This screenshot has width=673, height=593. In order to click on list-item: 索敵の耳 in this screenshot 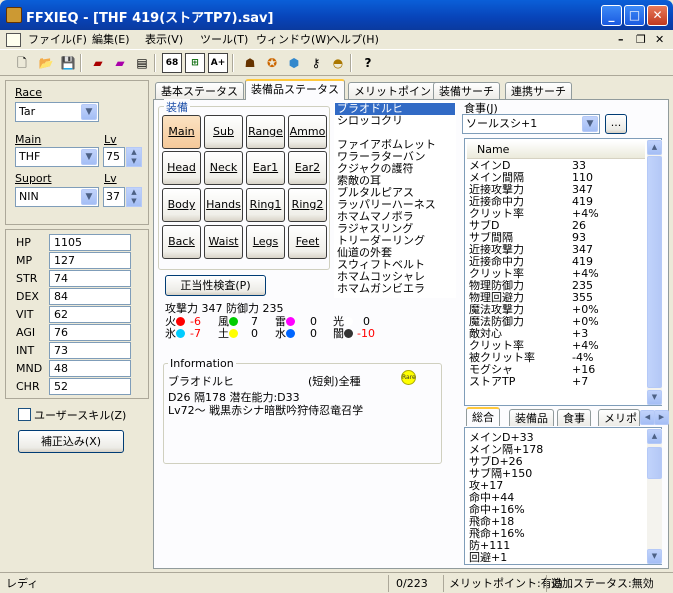, I will do `click(395, 181)`.